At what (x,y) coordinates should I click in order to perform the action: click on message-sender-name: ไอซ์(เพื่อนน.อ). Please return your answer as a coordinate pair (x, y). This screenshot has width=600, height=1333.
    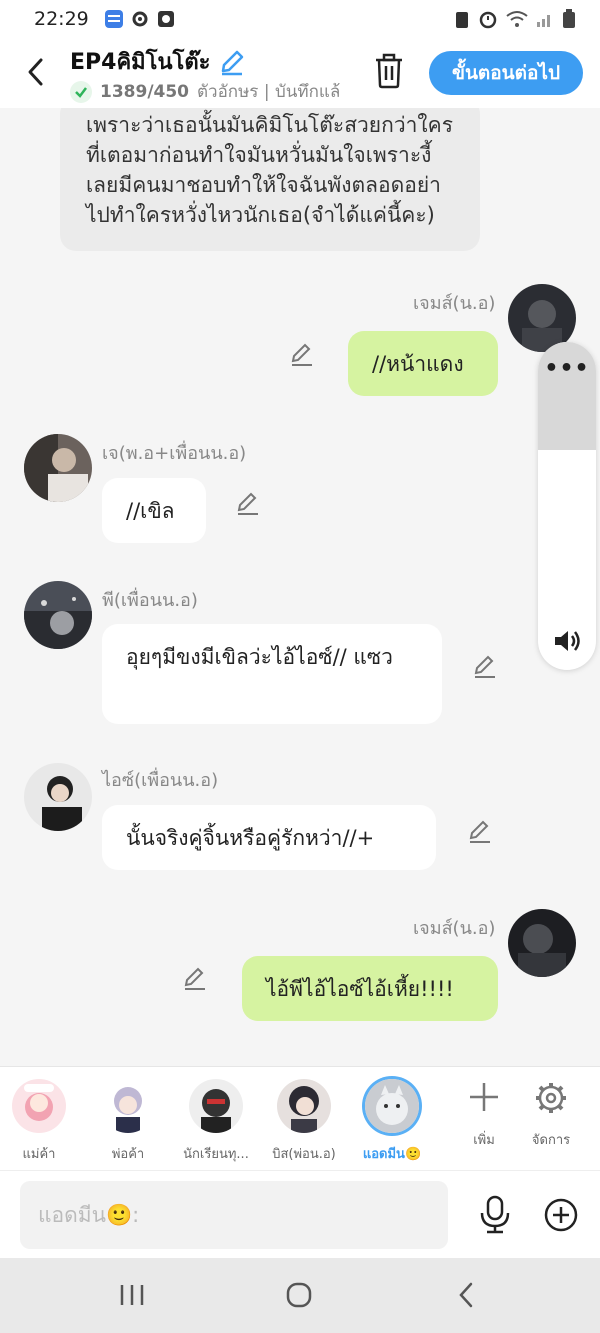
    Looking at the image, I should click on (160, 780).